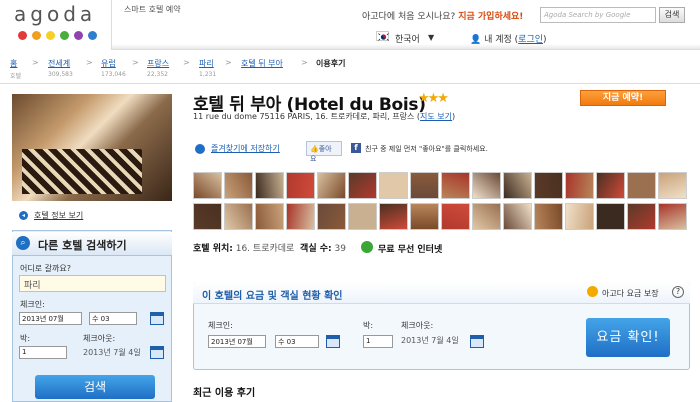  What do you see at coordinates (92, 147) in the screenshot?
I see `hotel-main-photo` at bounding box center [92, 147].